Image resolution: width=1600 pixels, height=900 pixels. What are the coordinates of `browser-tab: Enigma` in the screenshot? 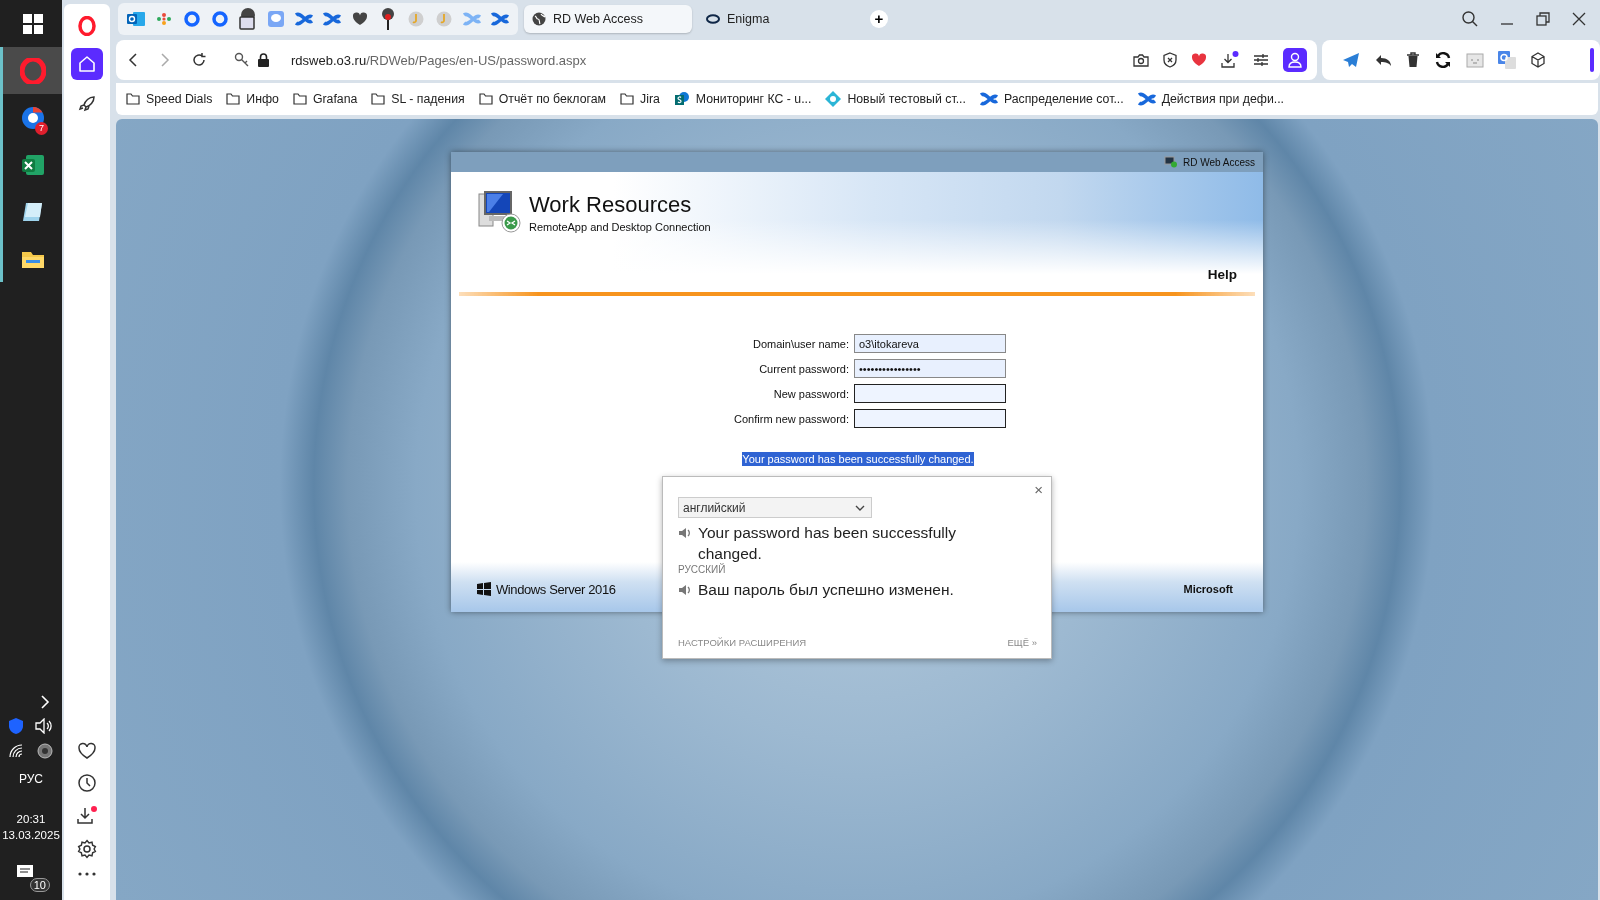 It's located at (782, 19).